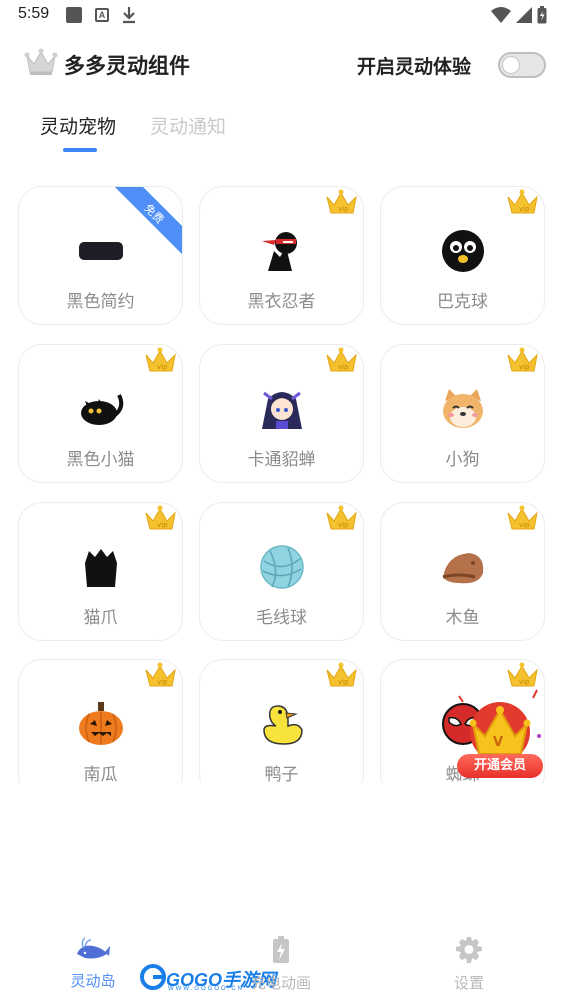 This screenshot has height=1000, width=563. What do you see at coordinates (281, 302) in the screenshot?
I see `pet-label: 黑衣忍者` at bounding box center [281, 302].